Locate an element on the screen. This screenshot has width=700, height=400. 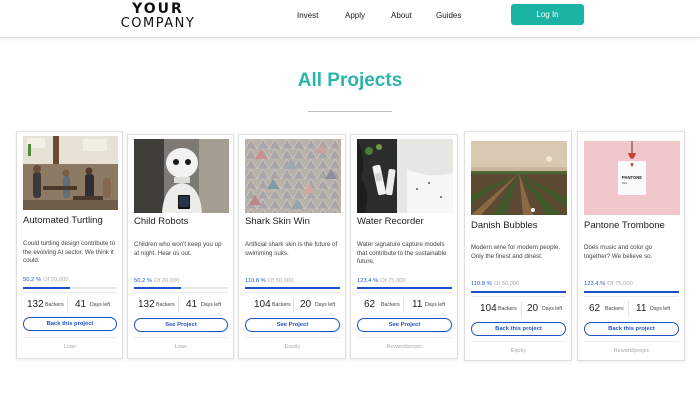
project-title: Automated Turtling is located at coordinates (63, 220).